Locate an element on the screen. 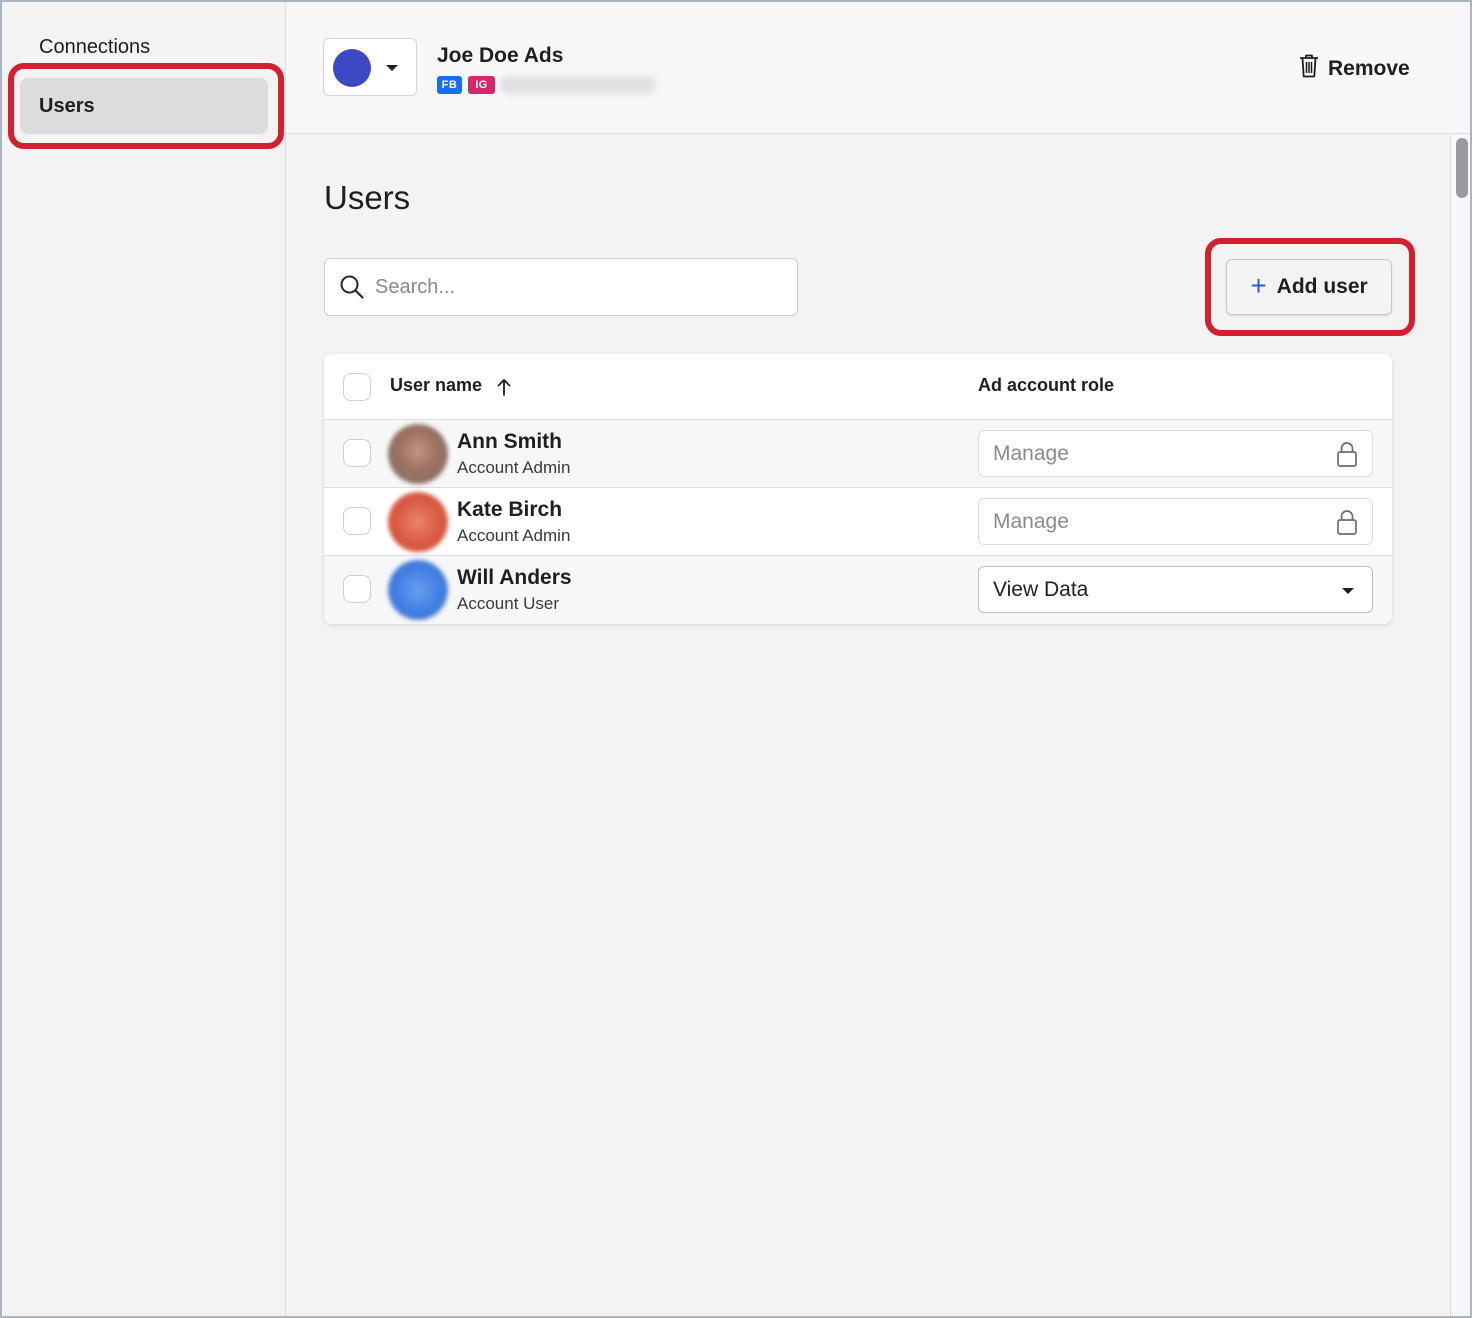 The height and width of the screenshot is (1318, 1472). page-title: Users is located at coordinates (367, 197).